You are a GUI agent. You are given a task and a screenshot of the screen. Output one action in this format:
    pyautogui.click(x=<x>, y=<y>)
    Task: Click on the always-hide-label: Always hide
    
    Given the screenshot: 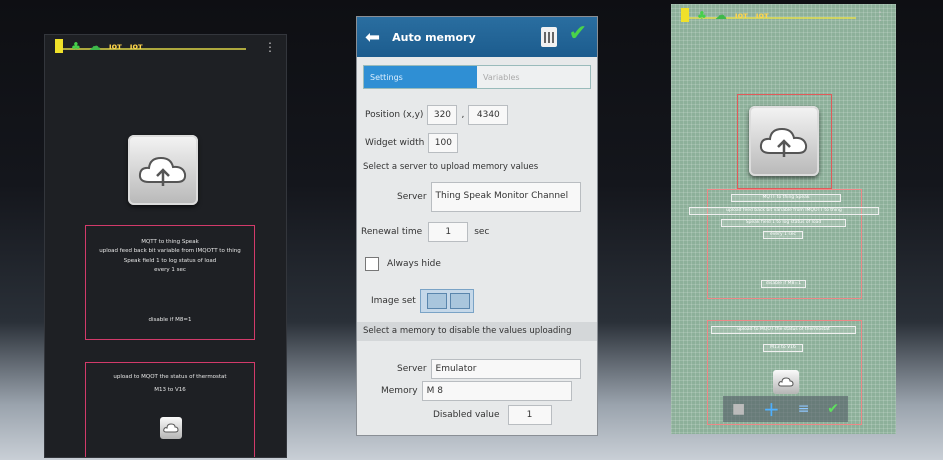 What is the action you would take?
    pyautogui.click(x=414, y=264)
    